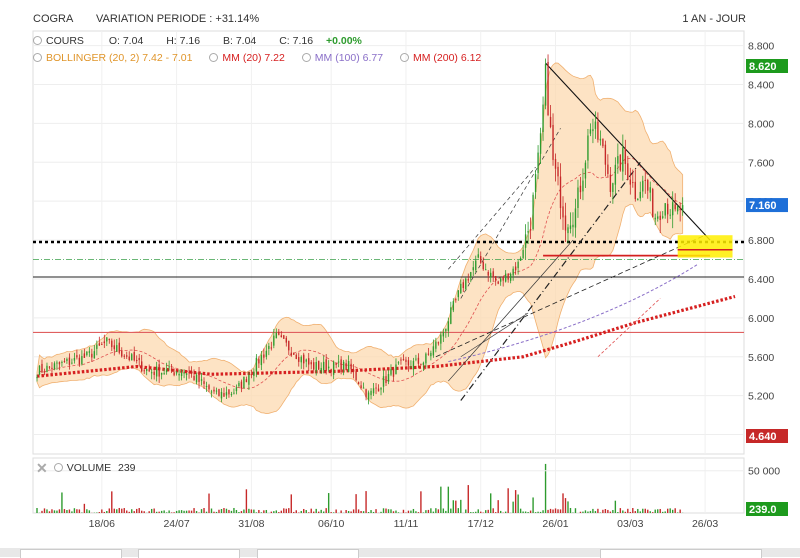 The width and height of the screenshot is (800, 558). I want to click on legend-volume: ✕VOLUME 239, so click(86, 468).